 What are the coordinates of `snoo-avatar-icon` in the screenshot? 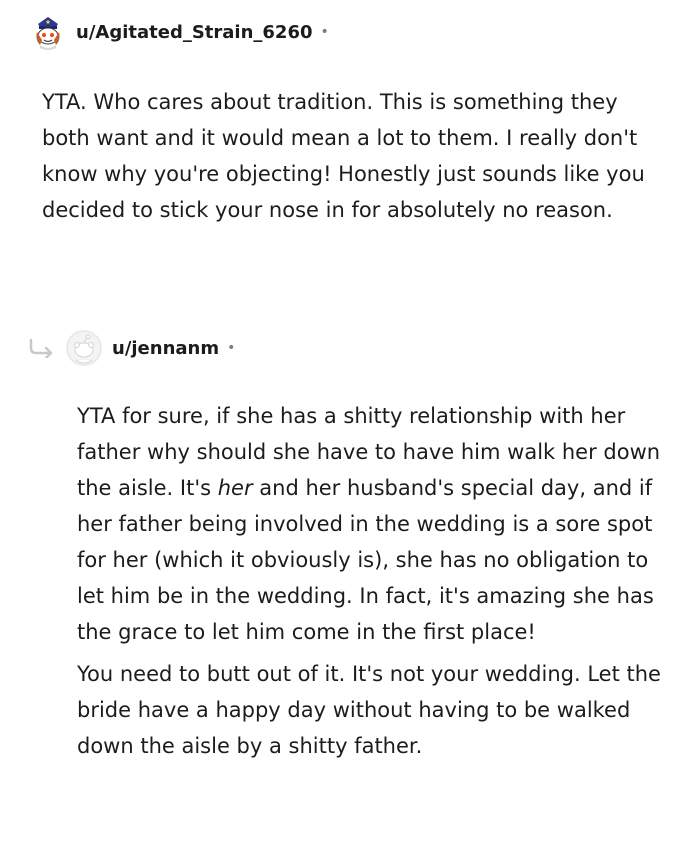 It's located at (48, 32).